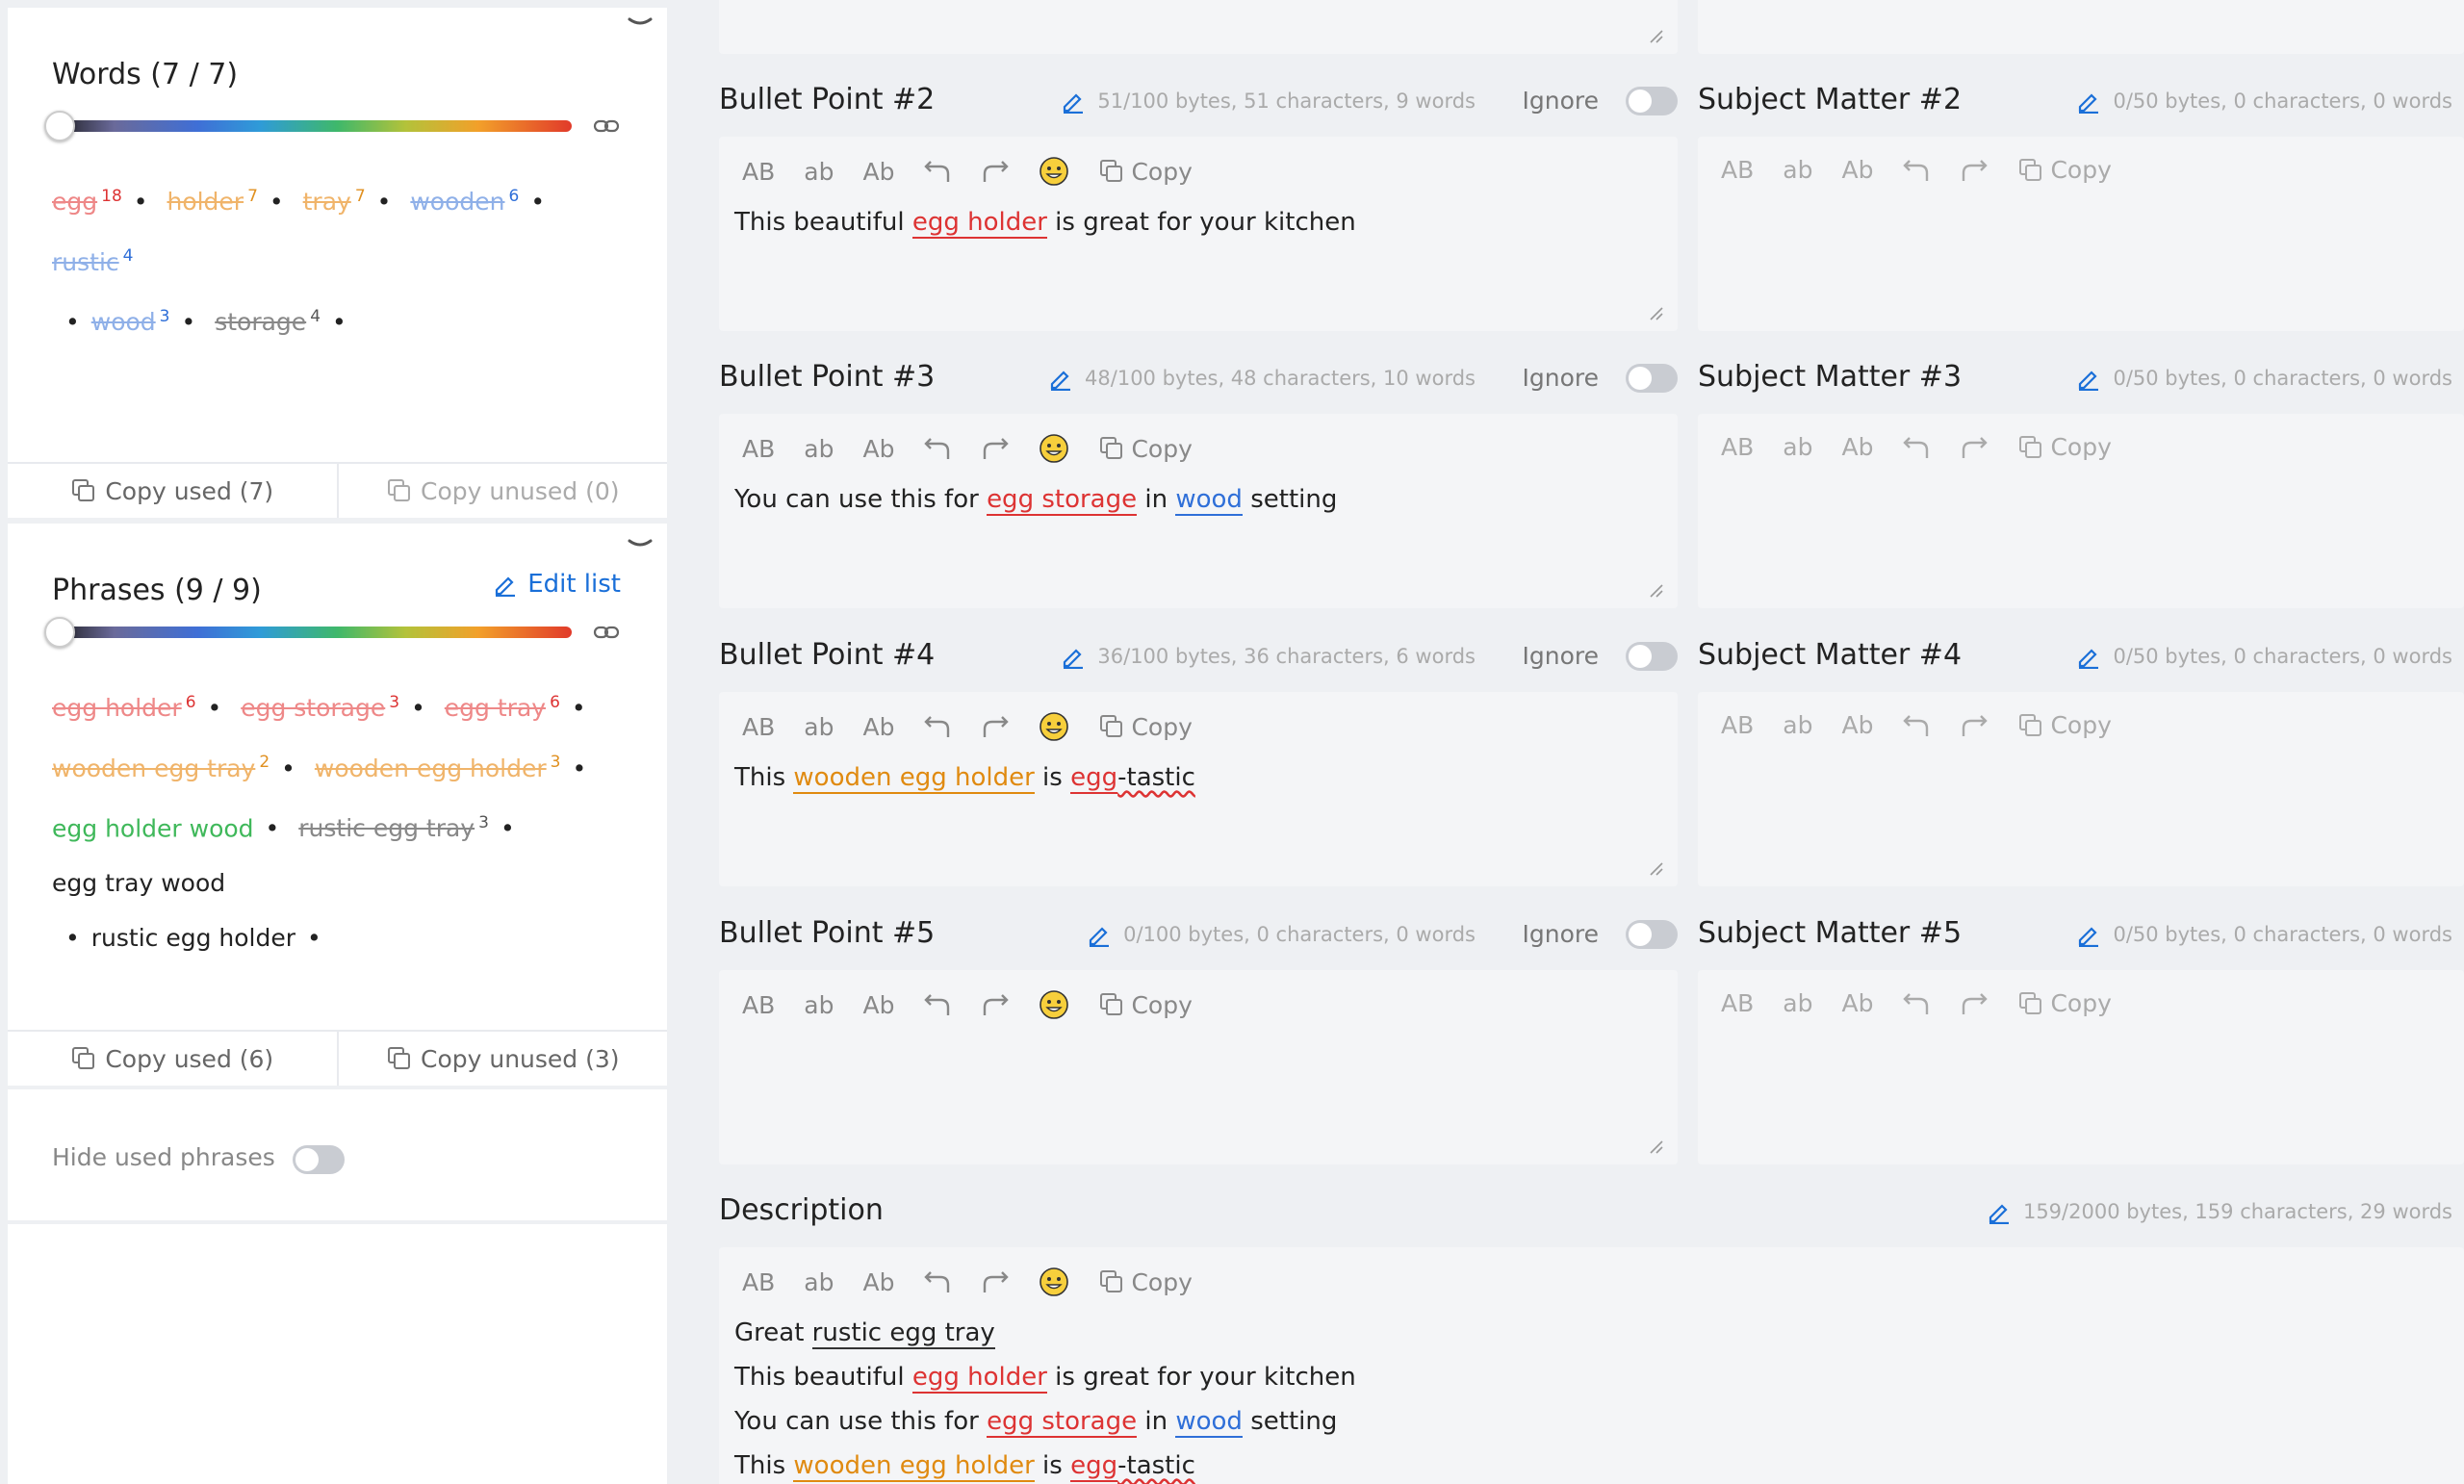  What do you see at coordinates (138, 883) in the screenshot?
I see `phrase-tag: egg tray wood` at bounding box center [138, 883].